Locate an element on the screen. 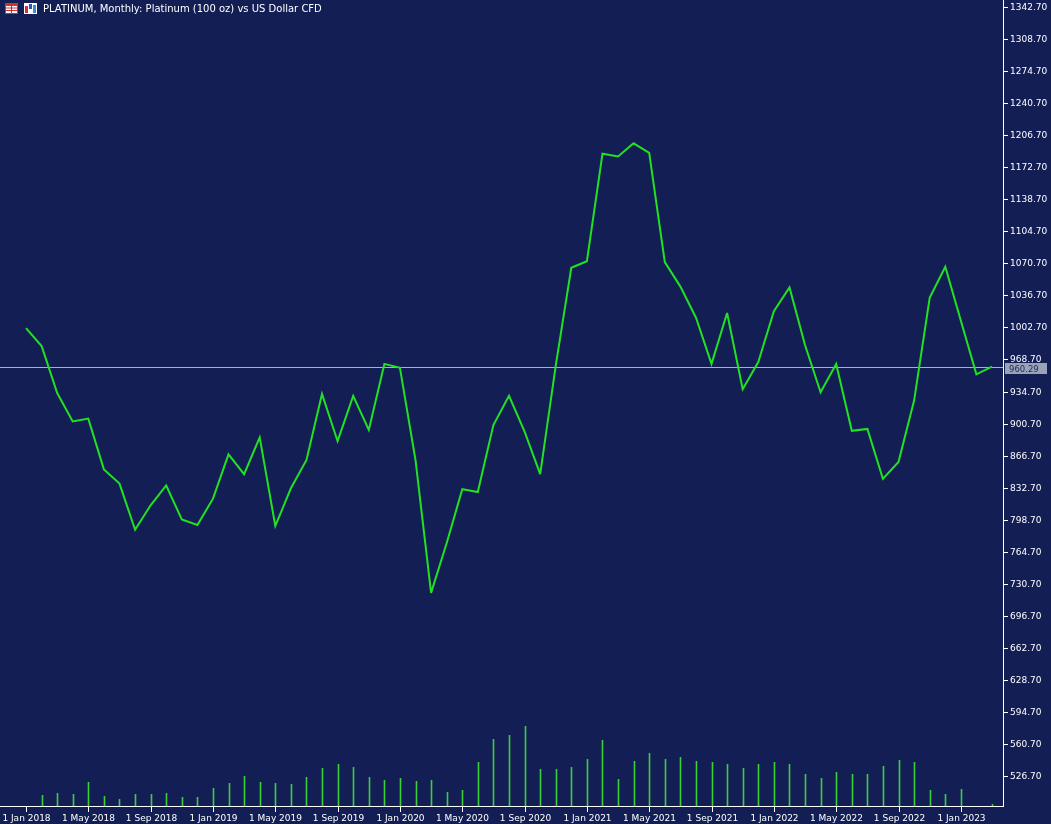 This screenshot has height=824, width=1051. y-axis-label: 1138.70 is located at coordinates (1029, 199).